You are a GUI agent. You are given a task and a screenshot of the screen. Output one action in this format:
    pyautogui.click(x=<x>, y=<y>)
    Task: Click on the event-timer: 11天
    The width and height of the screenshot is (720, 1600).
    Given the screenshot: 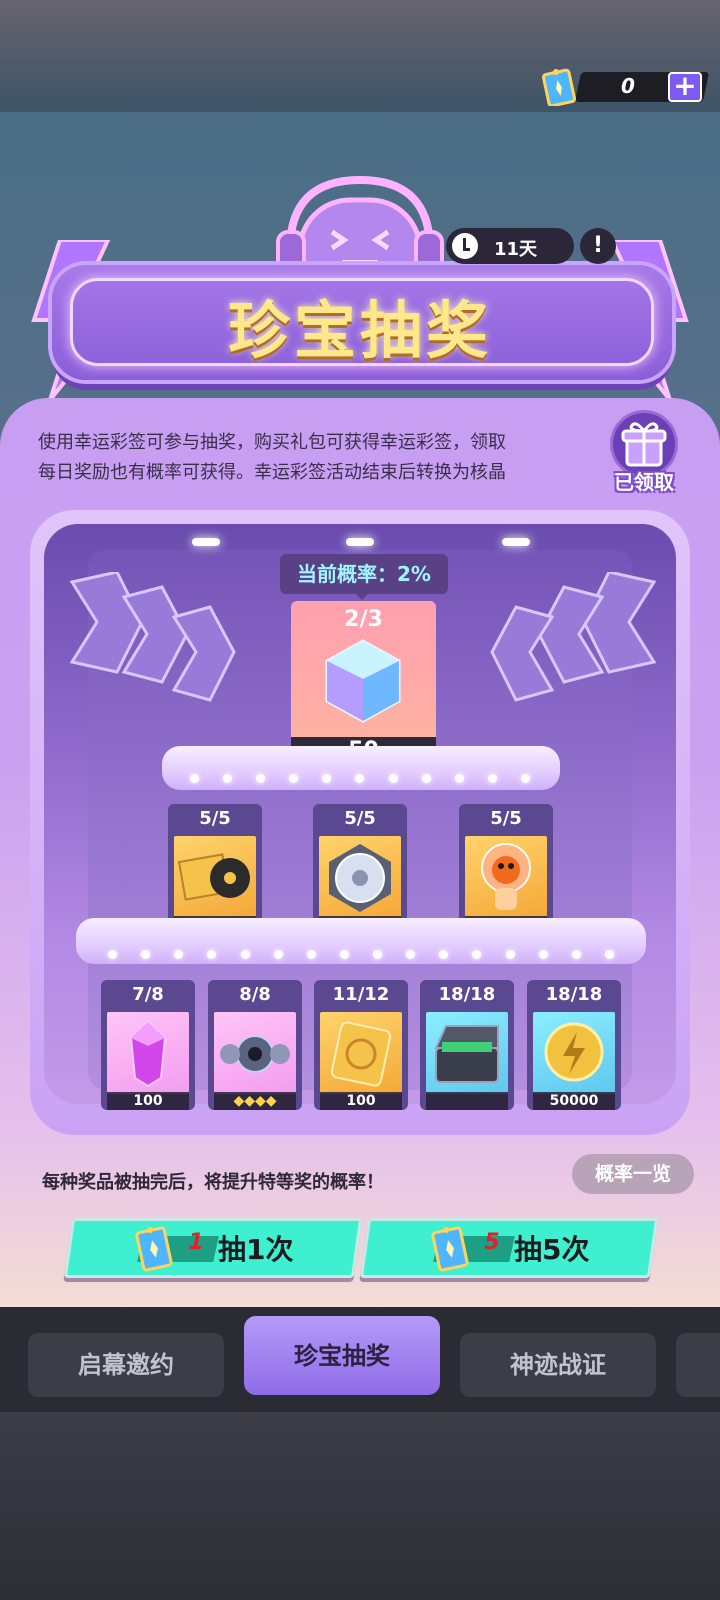 What is the action you would take?
    pyautogui.click(x=510, y=246)
    